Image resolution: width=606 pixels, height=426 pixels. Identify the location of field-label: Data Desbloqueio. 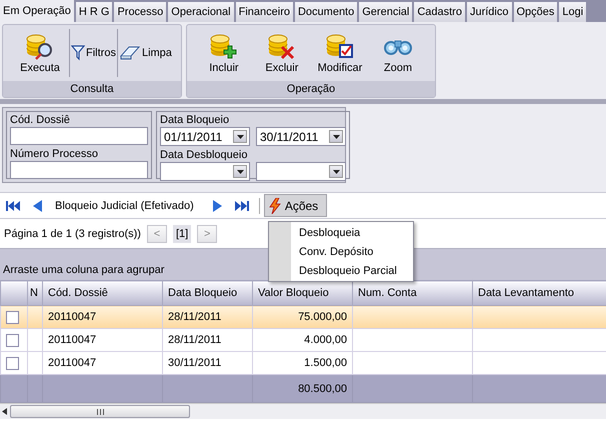
(204, 155).